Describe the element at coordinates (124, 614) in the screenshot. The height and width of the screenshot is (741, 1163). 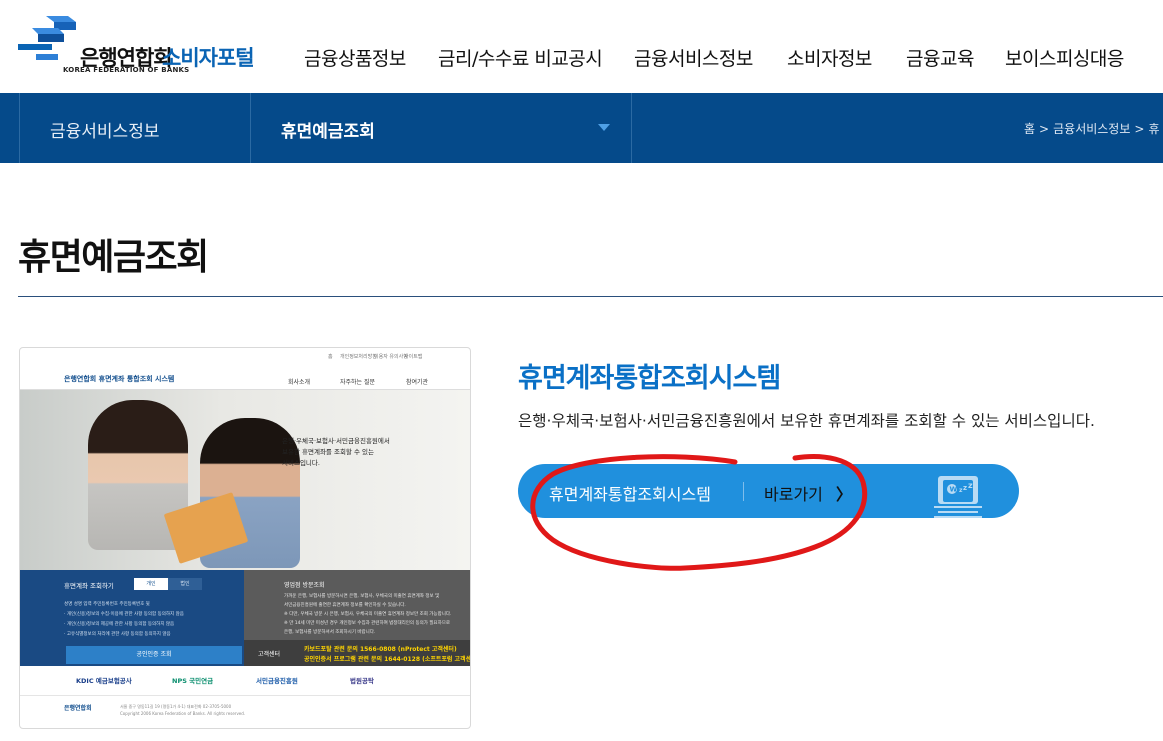
I see `thumb-form-line: · 개인(신용)정보의 수집·이용에 관한 사항 동의함 동의하지 않음` at that location.